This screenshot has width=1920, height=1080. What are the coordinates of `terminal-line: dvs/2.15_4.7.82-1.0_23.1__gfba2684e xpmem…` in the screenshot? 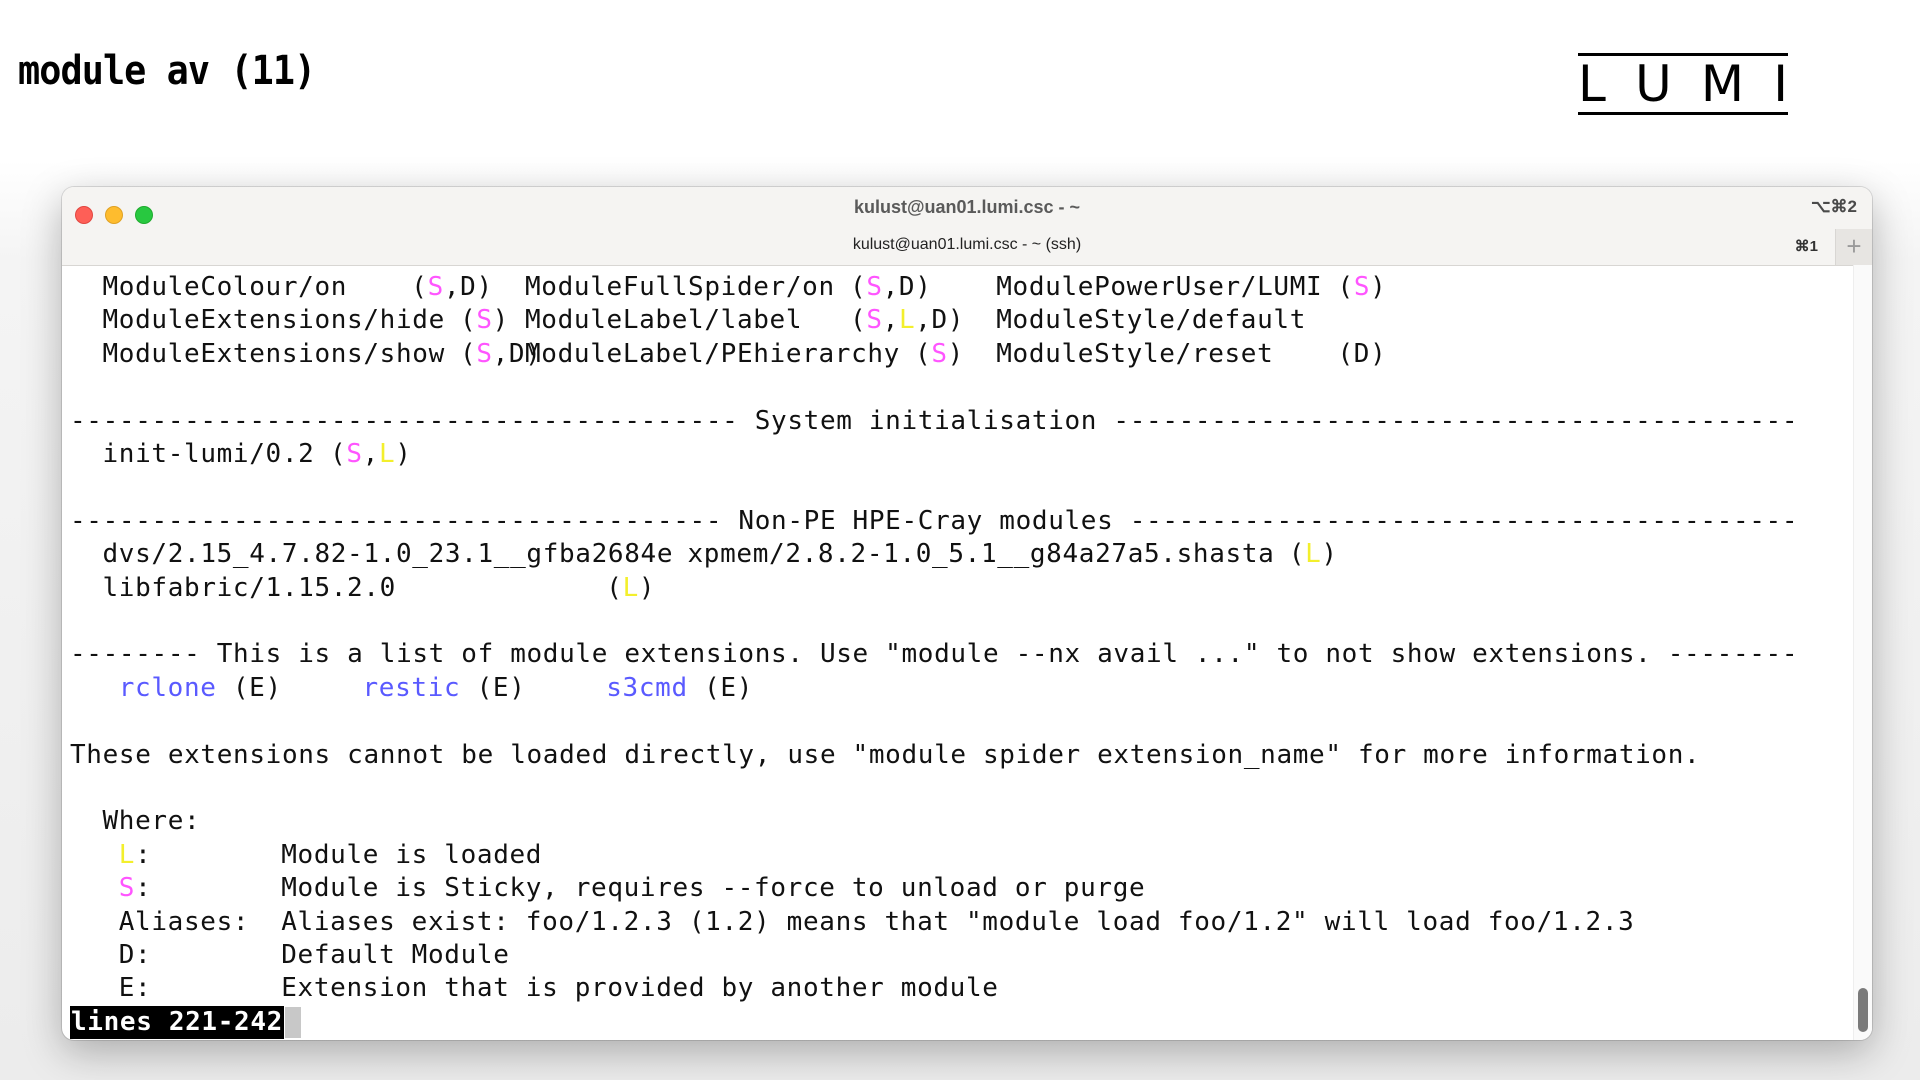 It's located at (960, 554).